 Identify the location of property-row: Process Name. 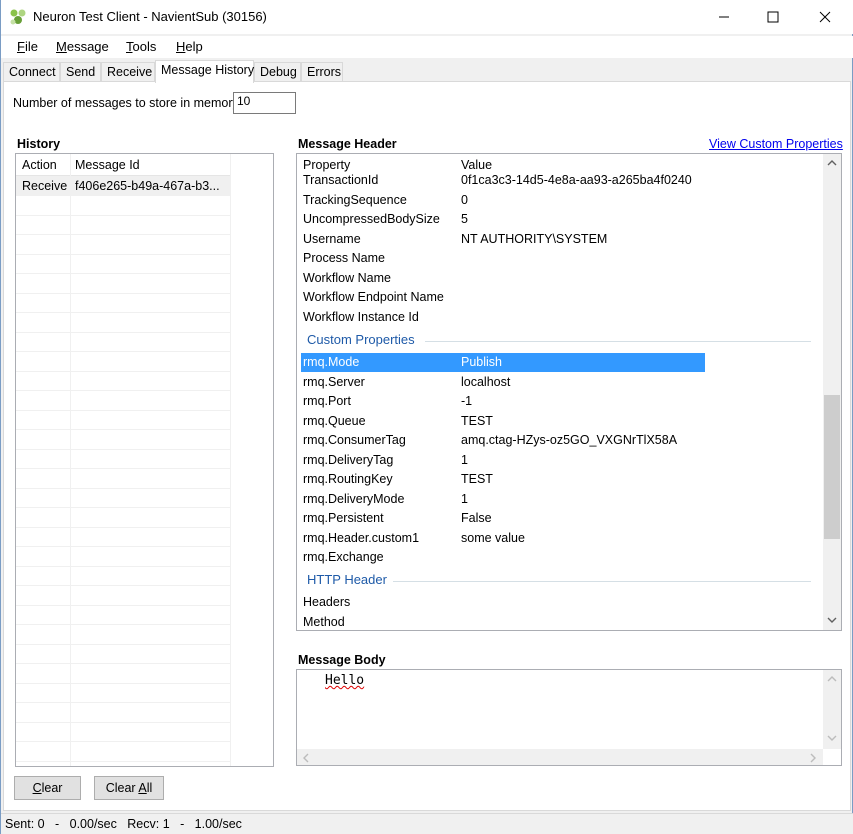
(503, 258).